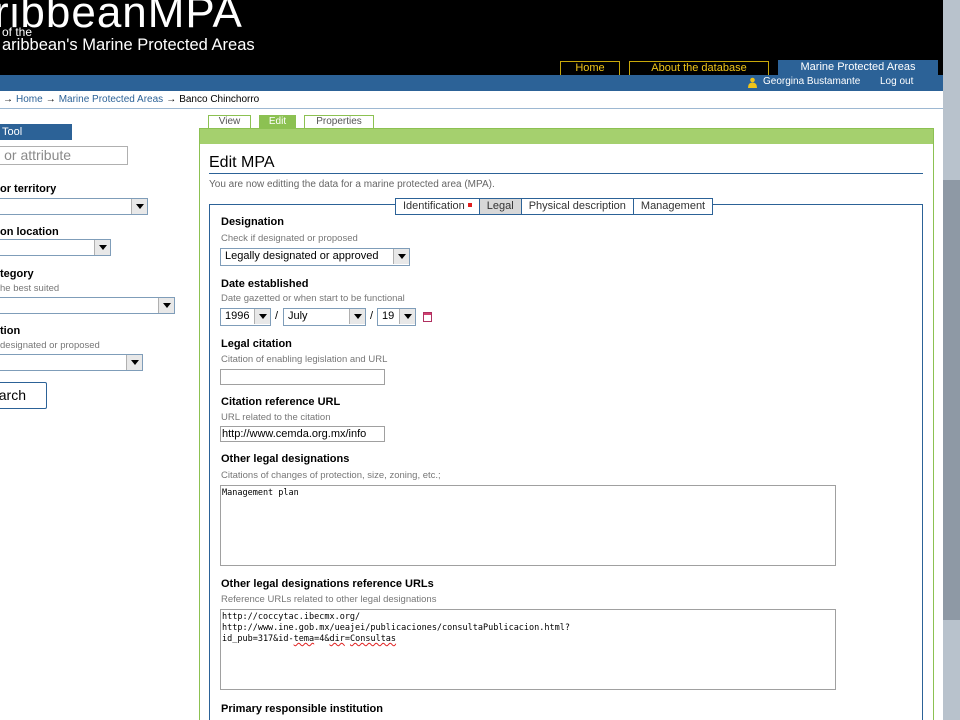  What do you see at coordinates (699, 68) in the screenshot?
I see `nav-about-database: About the database` at bounding box center [699, 68].